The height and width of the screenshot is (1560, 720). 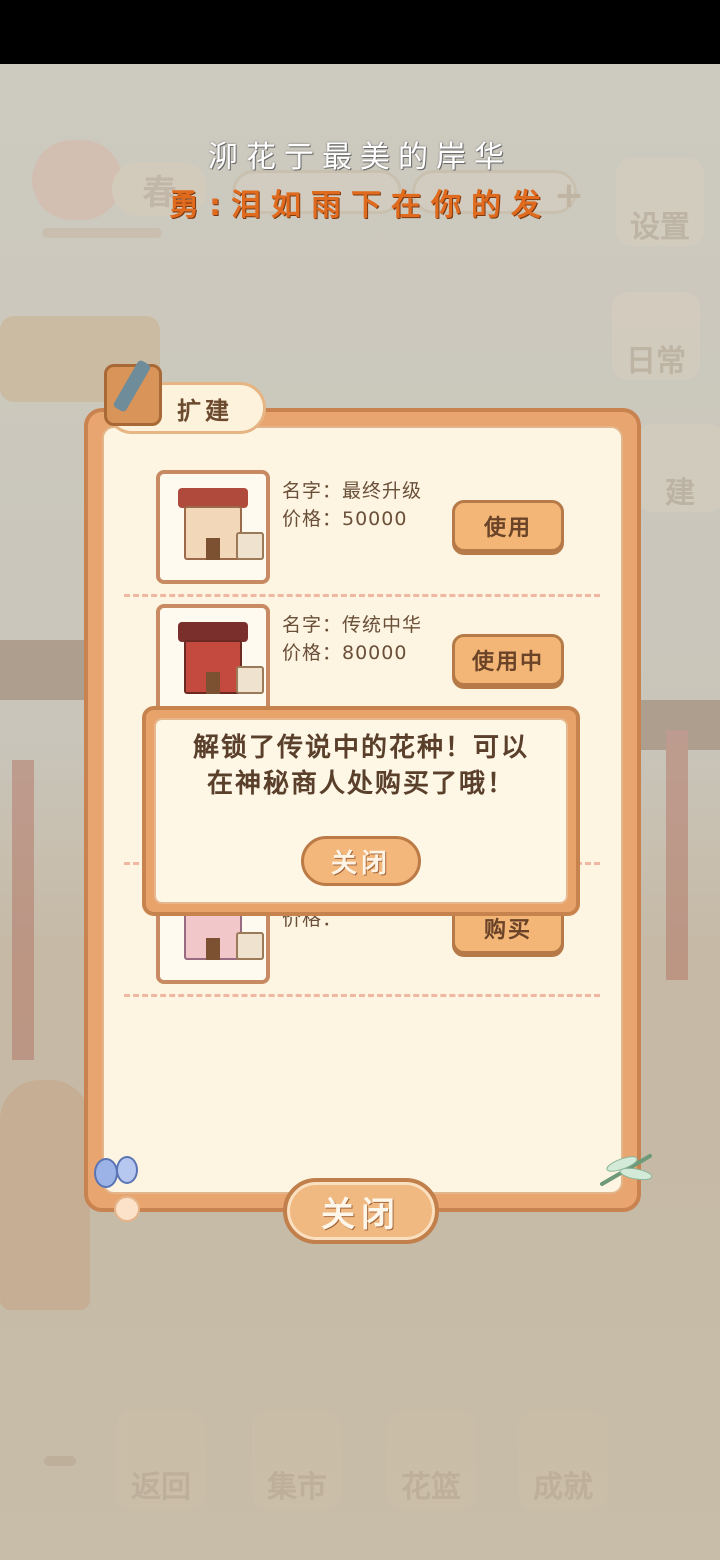 What do you see at coordinates (677, 855) in the screenshot?
I see `pillar` at bounding box center [677, 855].